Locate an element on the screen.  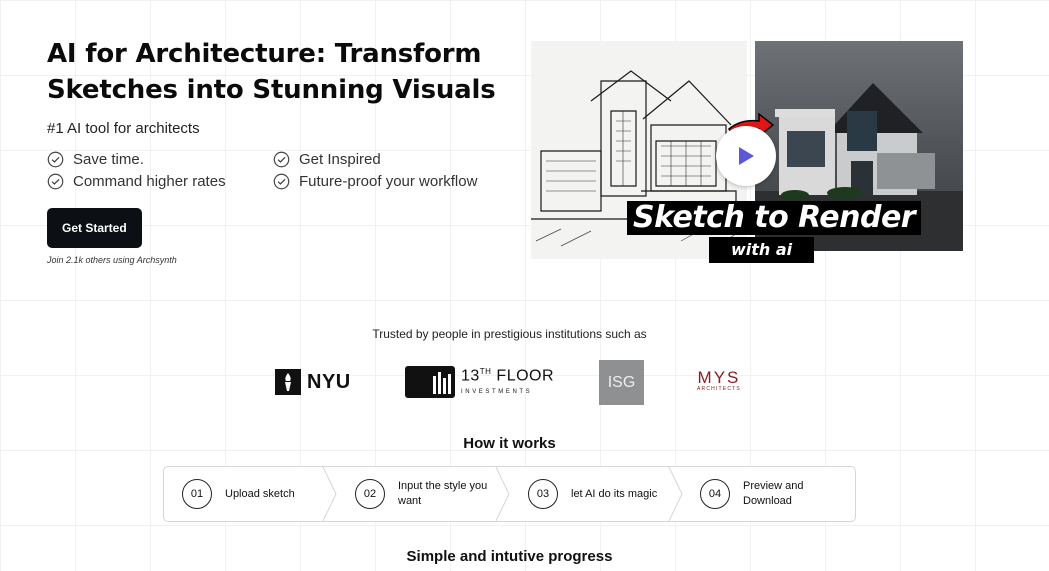
step-4: 04 Preview and Download is located at coordinates (775, 494).